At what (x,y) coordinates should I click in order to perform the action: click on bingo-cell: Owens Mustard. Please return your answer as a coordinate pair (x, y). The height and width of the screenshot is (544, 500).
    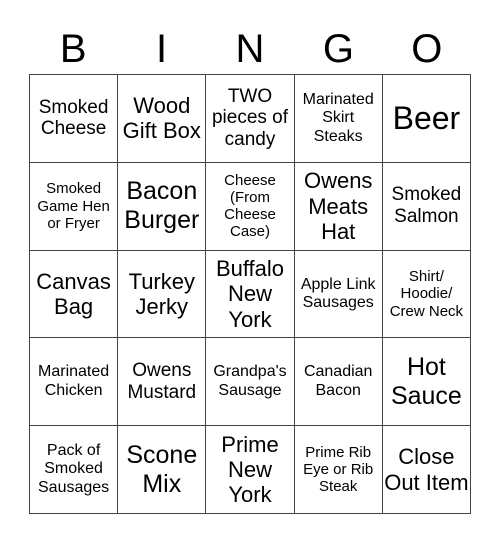
    Looking at the image, I should click on (162, 382).